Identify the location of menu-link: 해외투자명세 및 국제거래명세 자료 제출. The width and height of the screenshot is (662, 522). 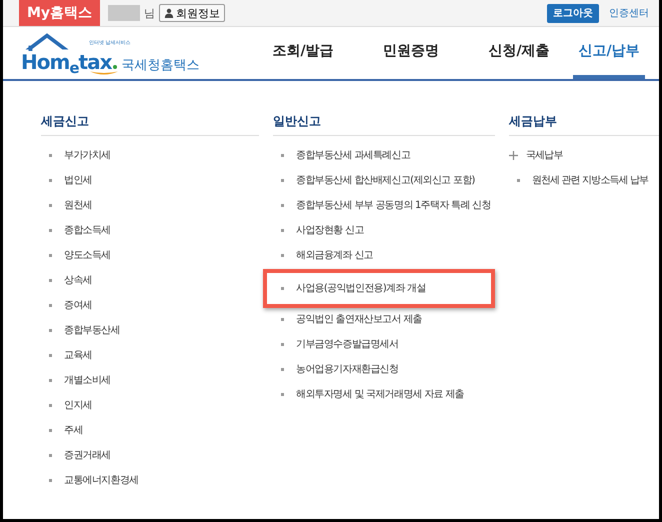
(380, 394).